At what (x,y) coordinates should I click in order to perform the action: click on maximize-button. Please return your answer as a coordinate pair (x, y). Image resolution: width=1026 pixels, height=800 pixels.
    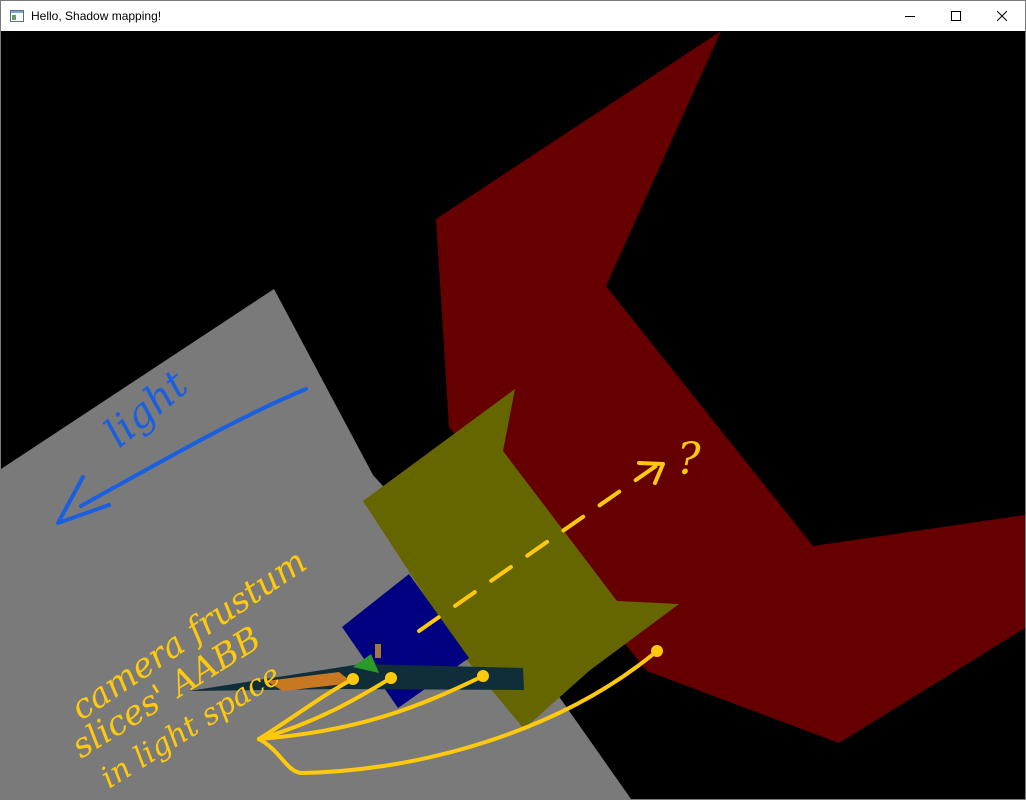
    Looking at the image, I should click on (956, 16).